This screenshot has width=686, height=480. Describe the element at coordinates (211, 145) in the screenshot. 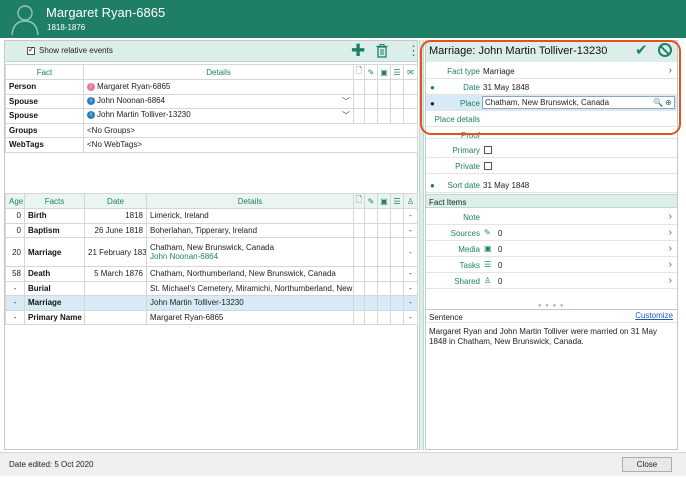

I see `table-row: WebTags <No WebTags>` at that location.